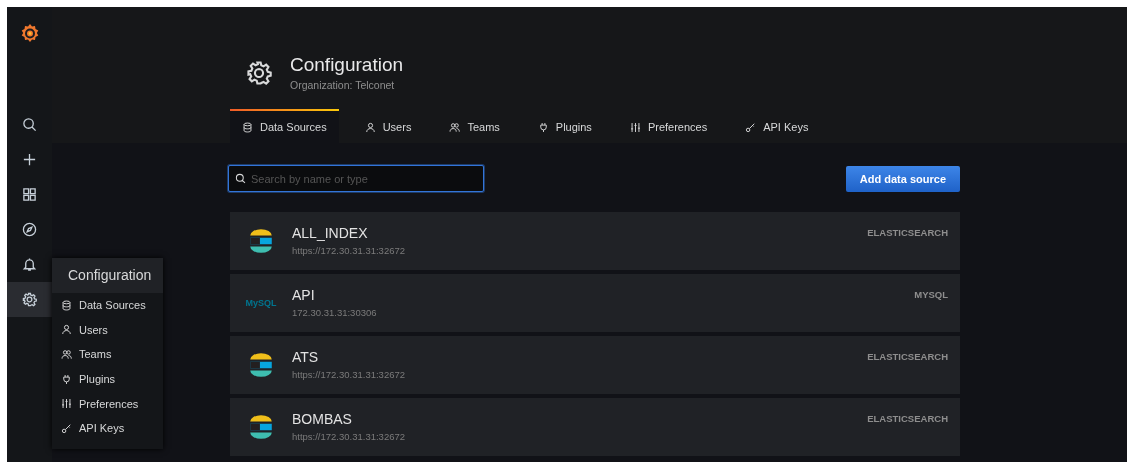  Describe the element at coordinates (595, 303) in the screenshot. I see `data-source-card: MySQL API 172.30.31.31:30306 MYSQL` at that location.